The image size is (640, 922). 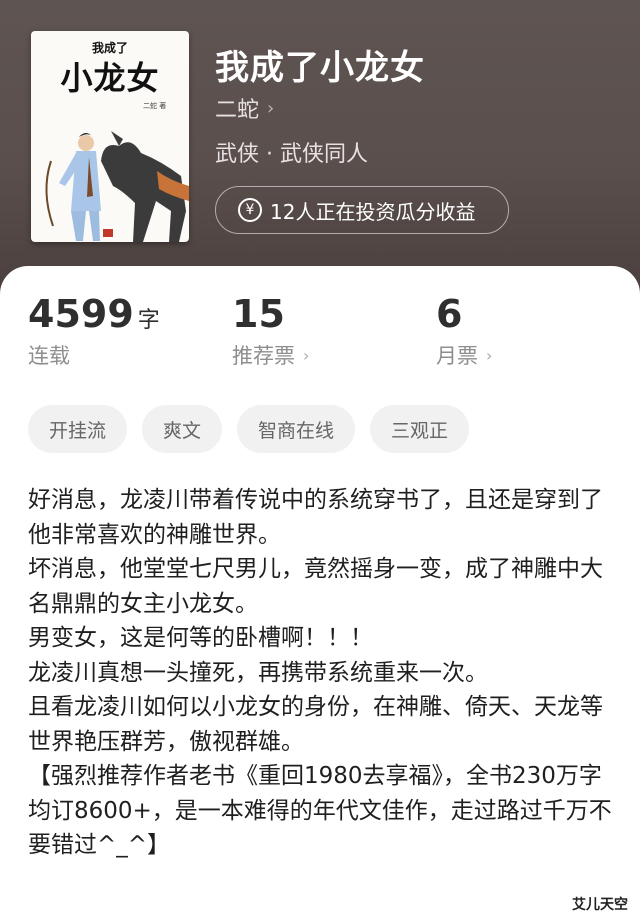 What do you see at coordinates (237, 110) in the screenshot?
I see `author-name: 二蛇` at bounding box center [237, 110].